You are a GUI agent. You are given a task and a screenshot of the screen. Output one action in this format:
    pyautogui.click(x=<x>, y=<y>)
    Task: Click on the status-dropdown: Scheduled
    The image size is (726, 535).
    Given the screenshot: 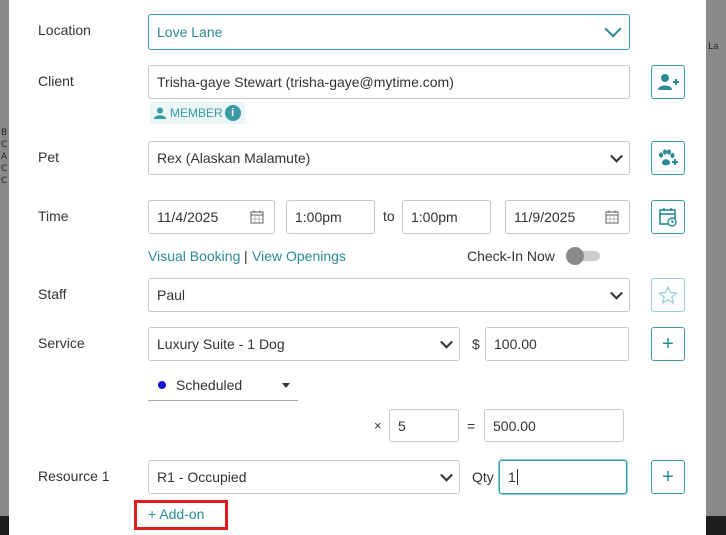 What is the action you would take?
    pyautogui.click(x=223, y=385)
    